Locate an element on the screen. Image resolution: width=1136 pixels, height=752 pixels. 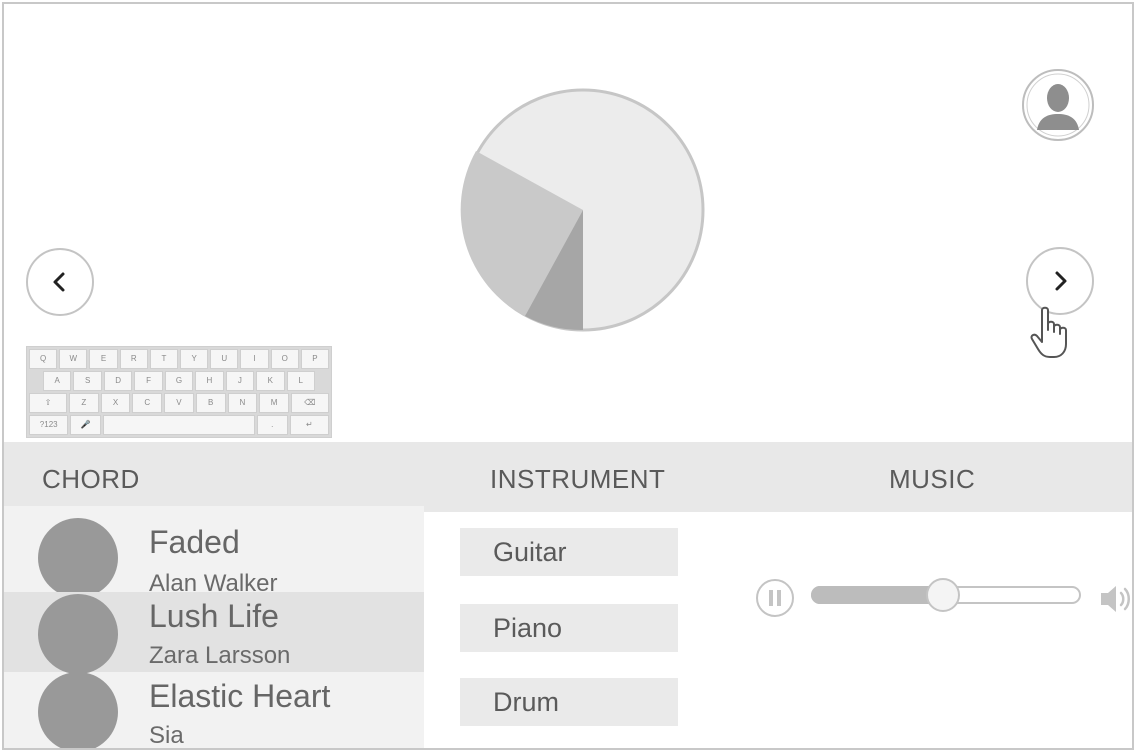
list-item: Lush Life Zara Larsson is located at coordinates (214, 633).